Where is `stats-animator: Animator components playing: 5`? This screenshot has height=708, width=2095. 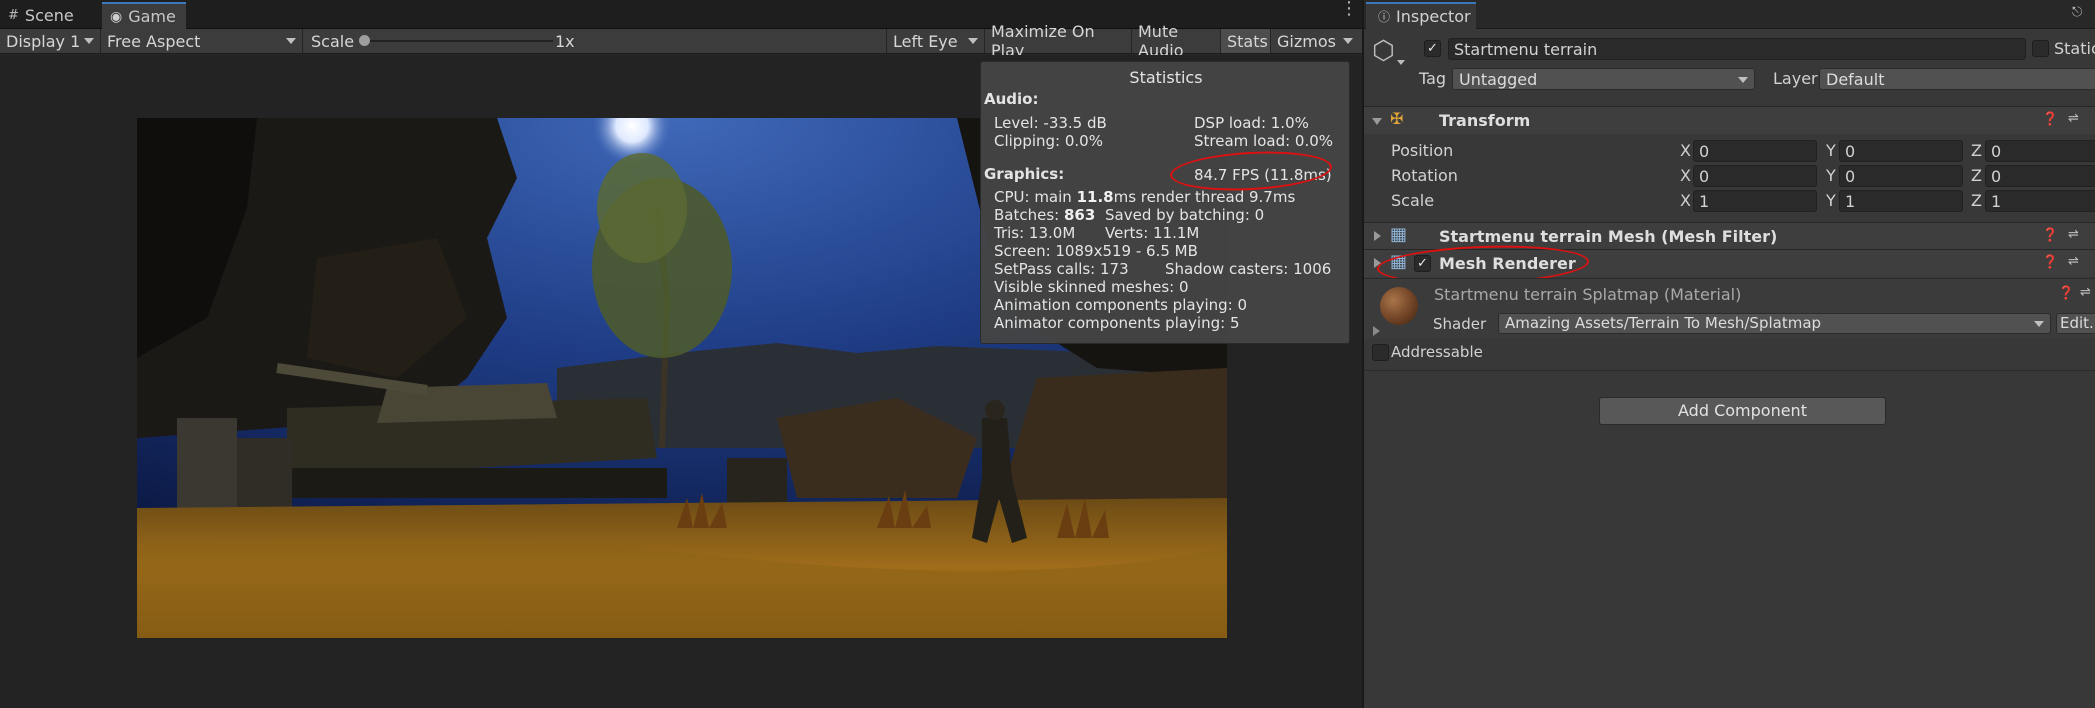 stats-animator: Animator components playing: 5 is located at coordinates (1117, 323).